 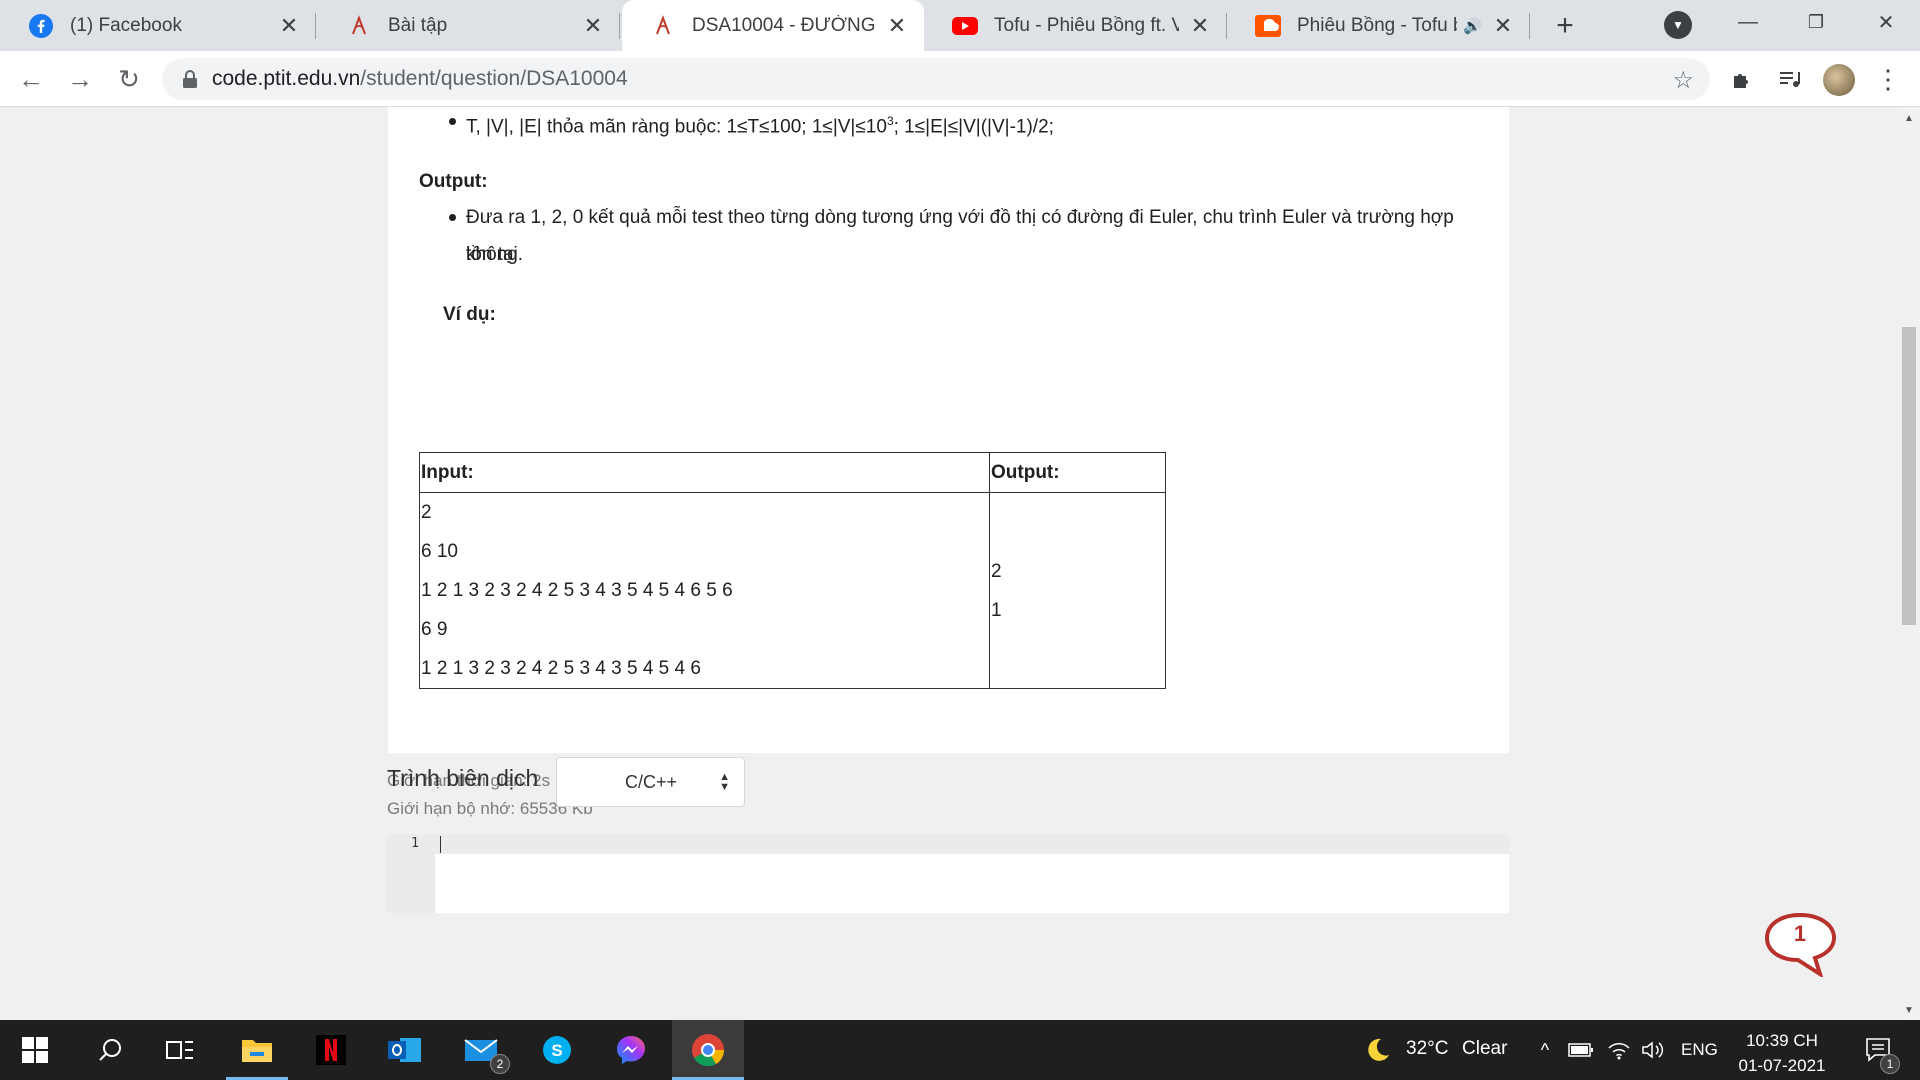 I want to click on svg-text: S, so click(x=556, y=1050).